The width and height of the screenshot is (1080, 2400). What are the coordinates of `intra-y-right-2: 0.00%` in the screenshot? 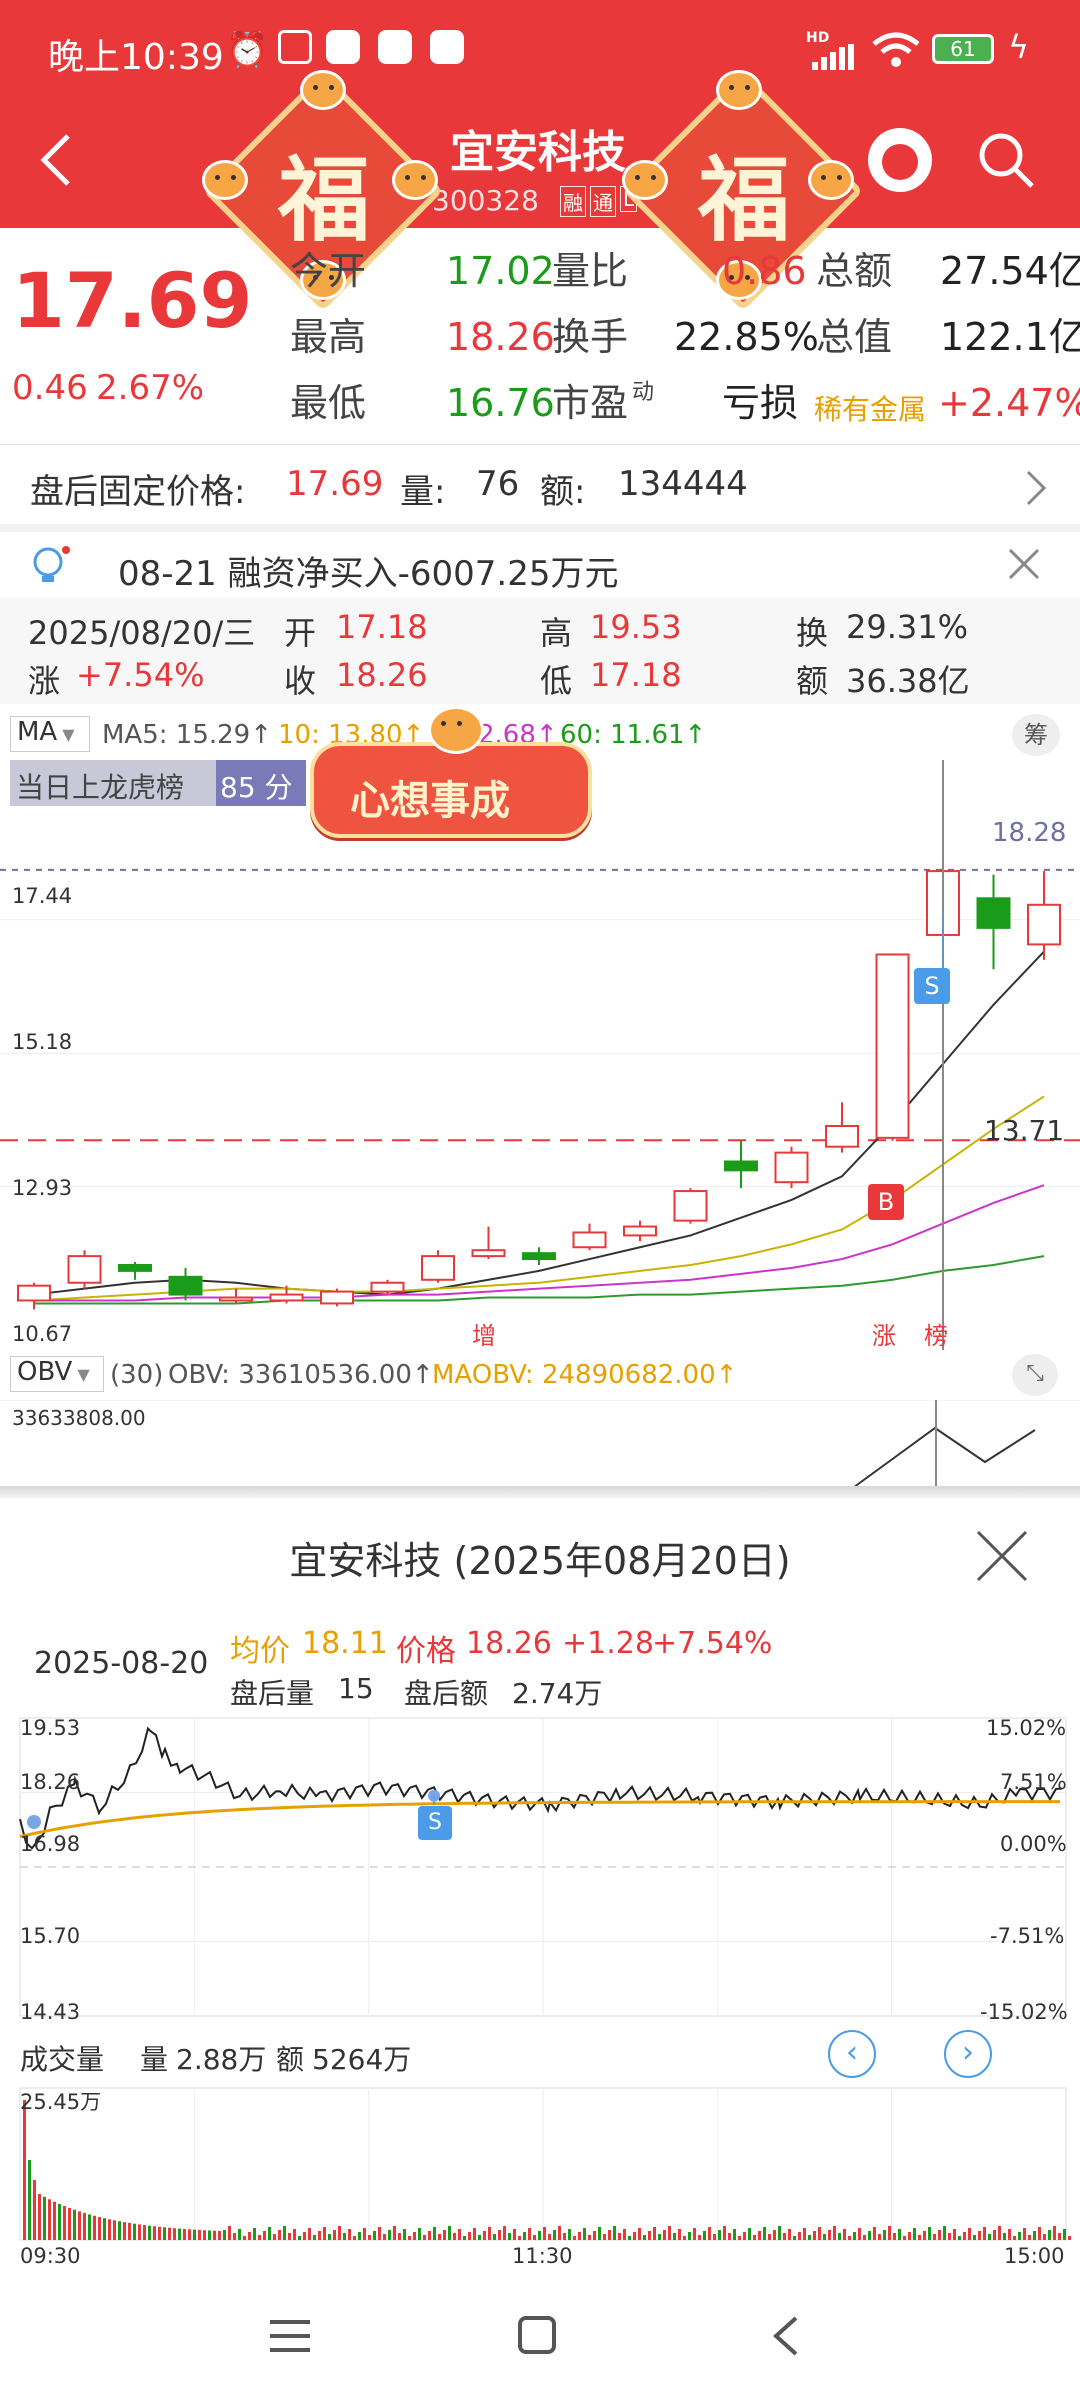 It's located at (1033, 1844).